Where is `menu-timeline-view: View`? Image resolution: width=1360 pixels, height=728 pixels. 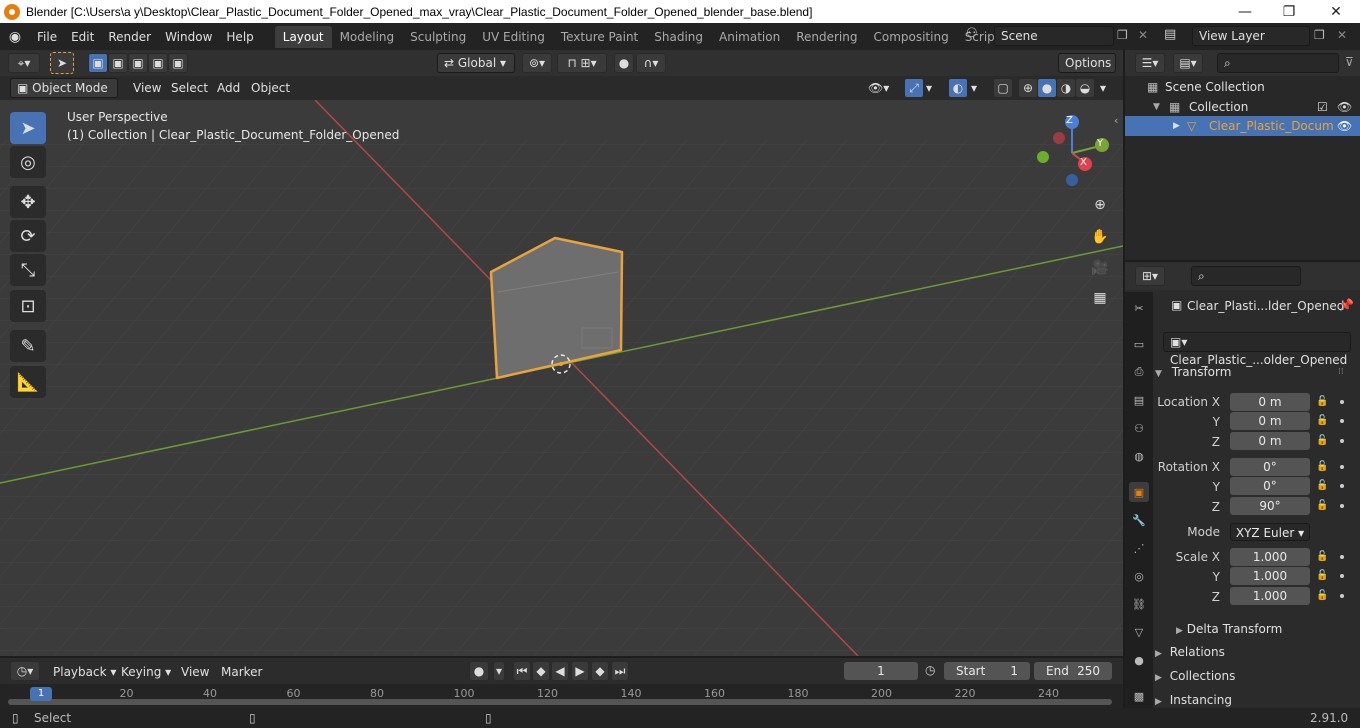
menu-timeline-view: View is located at coordinates (195, 672).